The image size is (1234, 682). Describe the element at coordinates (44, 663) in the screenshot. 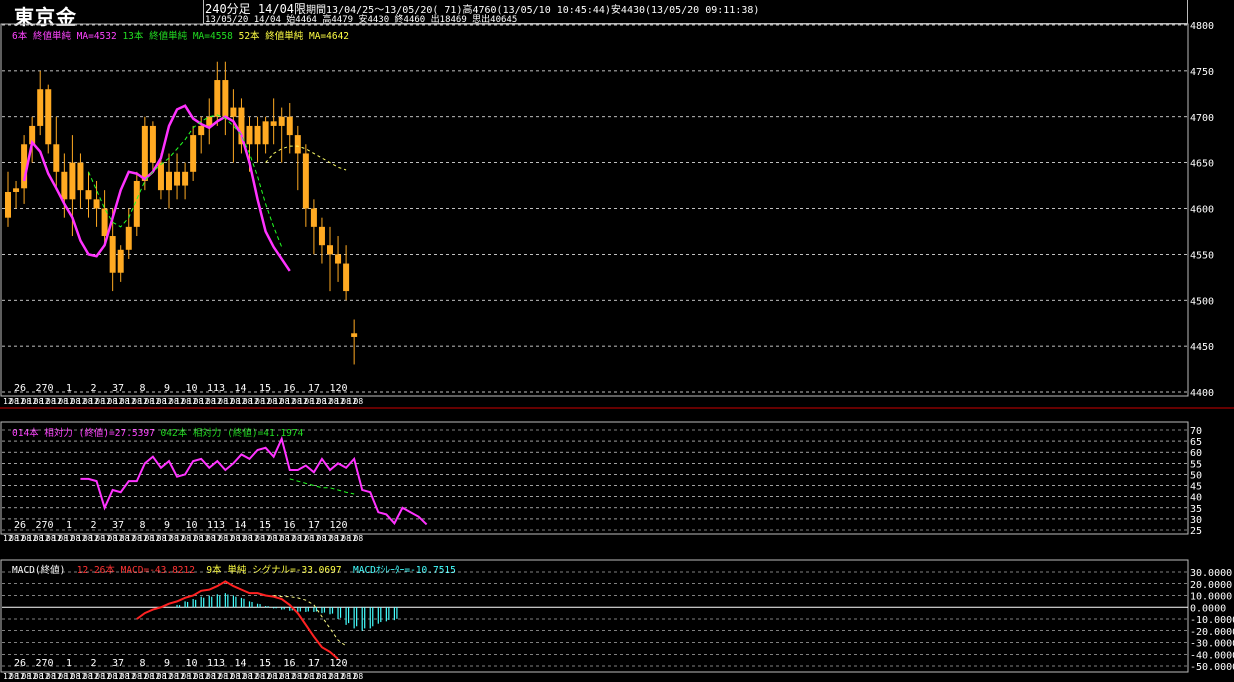

I see `macd-x-day-label: 270` at that location.